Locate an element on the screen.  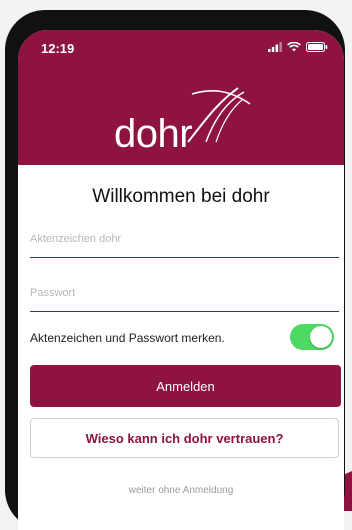
remember-toggle is located at coordinates (312, 337).